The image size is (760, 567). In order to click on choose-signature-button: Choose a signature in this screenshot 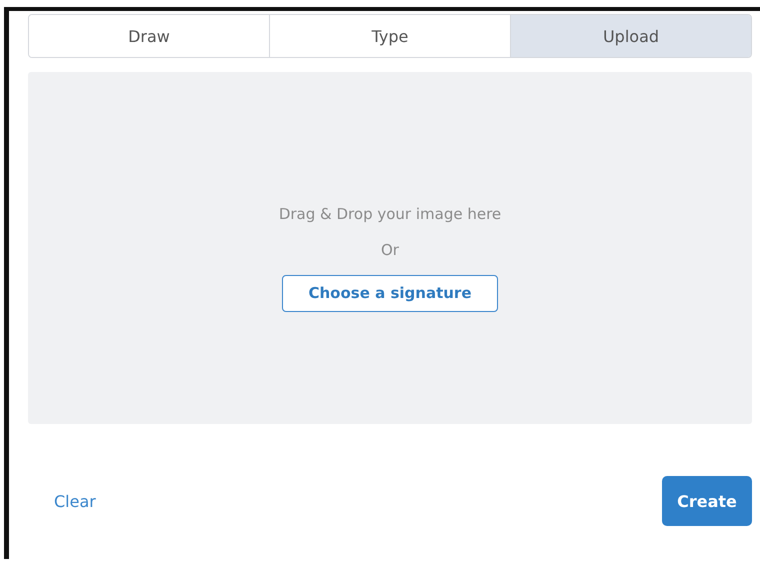, I will do `click(390, 293)`.